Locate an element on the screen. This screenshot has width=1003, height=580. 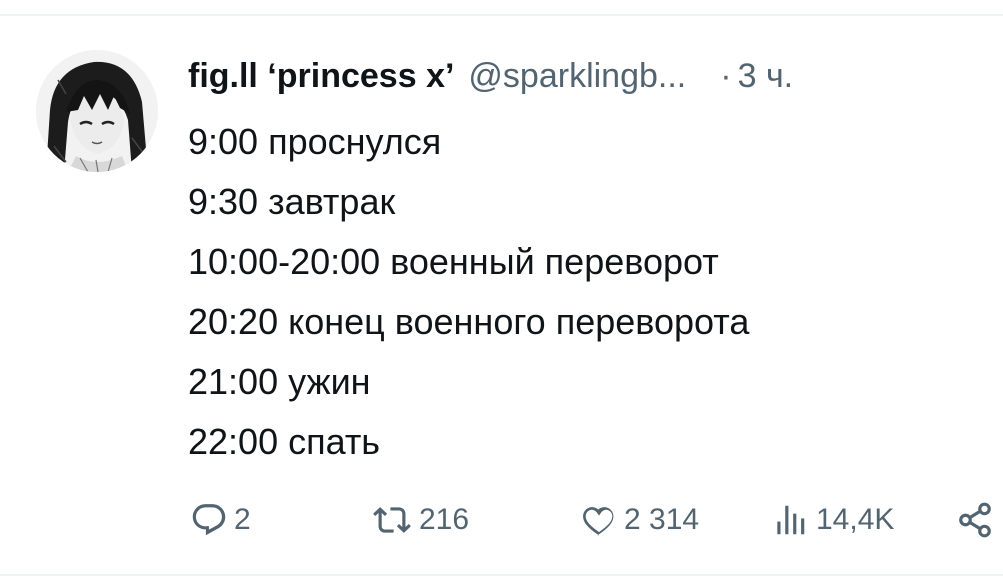
like-count: 2 314 is located at coordinates (662, 519).